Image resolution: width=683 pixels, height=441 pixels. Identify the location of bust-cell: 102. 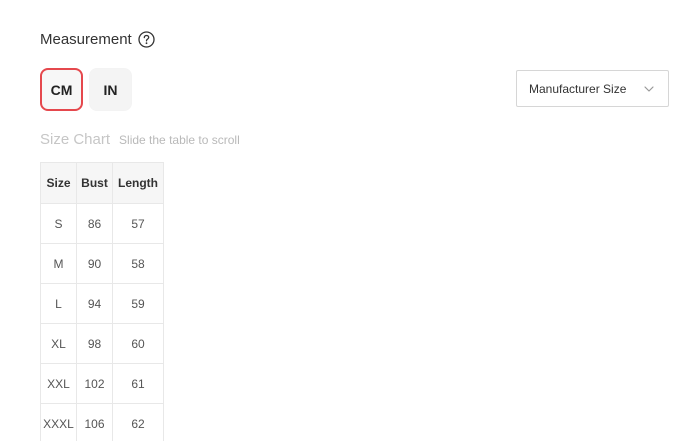
(94, 383).